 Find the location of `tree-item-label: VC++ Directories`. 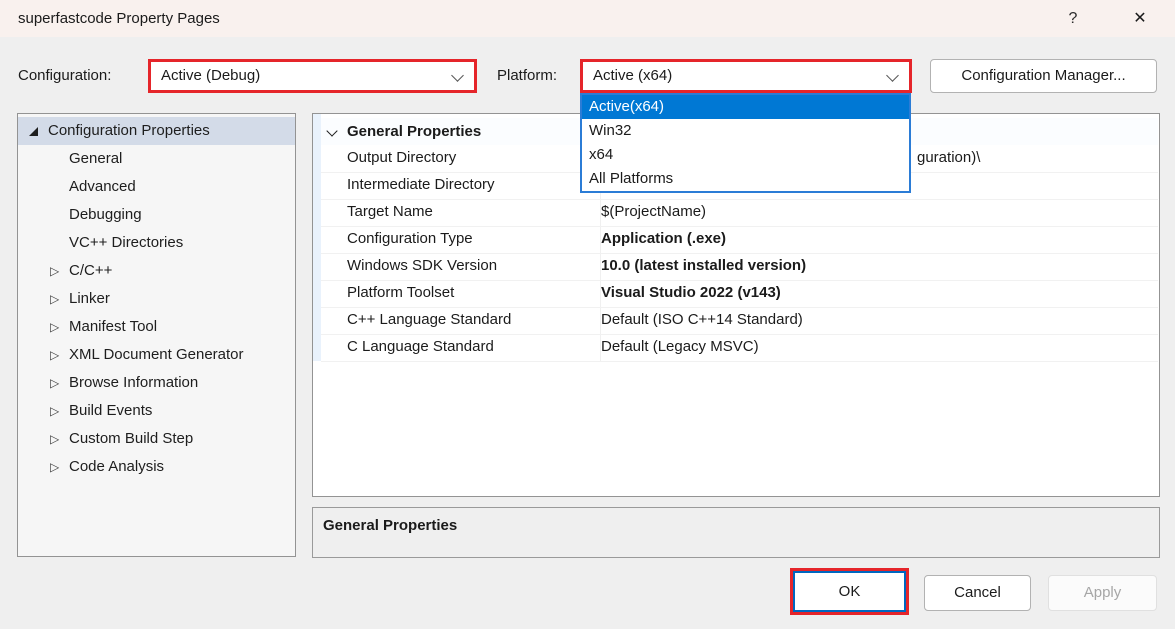

tree-item-label: VC++ Directories is located at coordinates (126, 242).